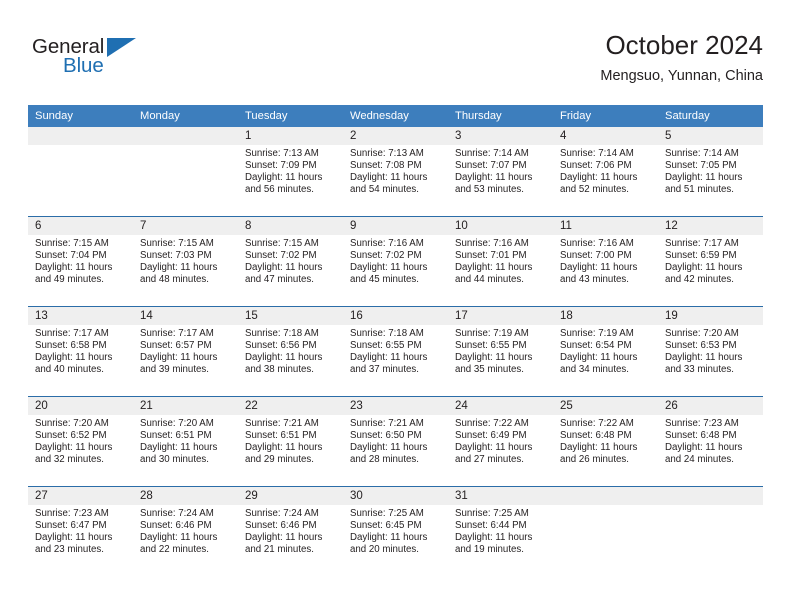 The image size is (792, 612). I want to click on day-number: 20, so click(80, 406).